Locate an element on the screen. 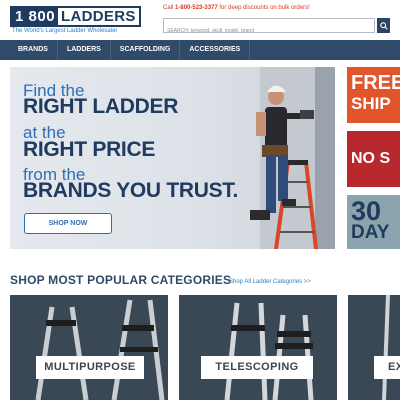 The width and height of the screenshot is (400, 400). nav-item-ladders: LADDERS is located at coordinates (84, 50).